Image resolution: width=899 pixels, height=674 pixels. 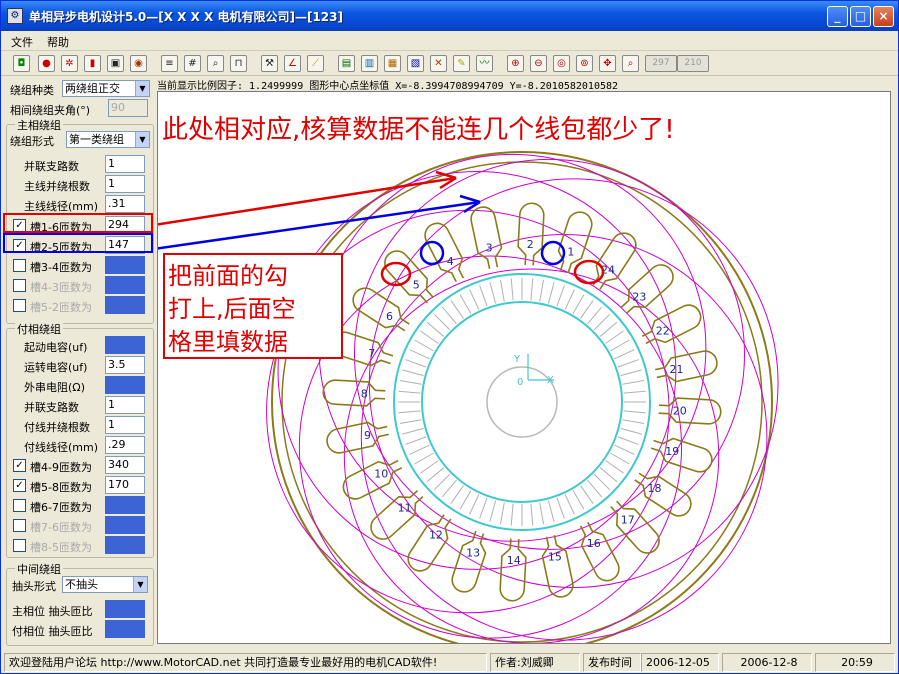 I want to click on zoom-out-icon: ⊖, so click(x=538, y=63).